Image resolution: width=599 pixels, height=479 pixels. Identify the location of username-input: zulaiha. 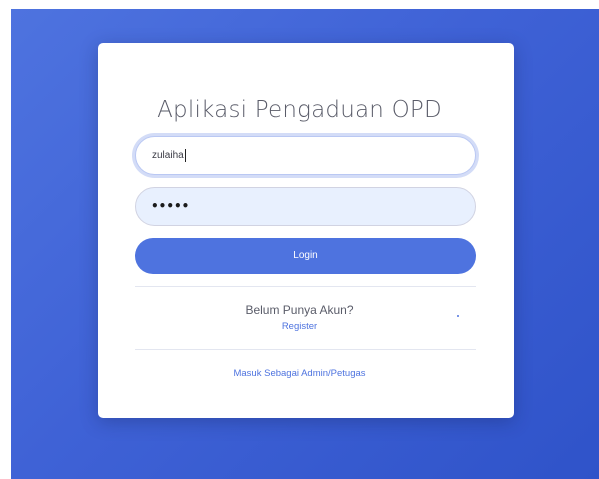
(305, 155).